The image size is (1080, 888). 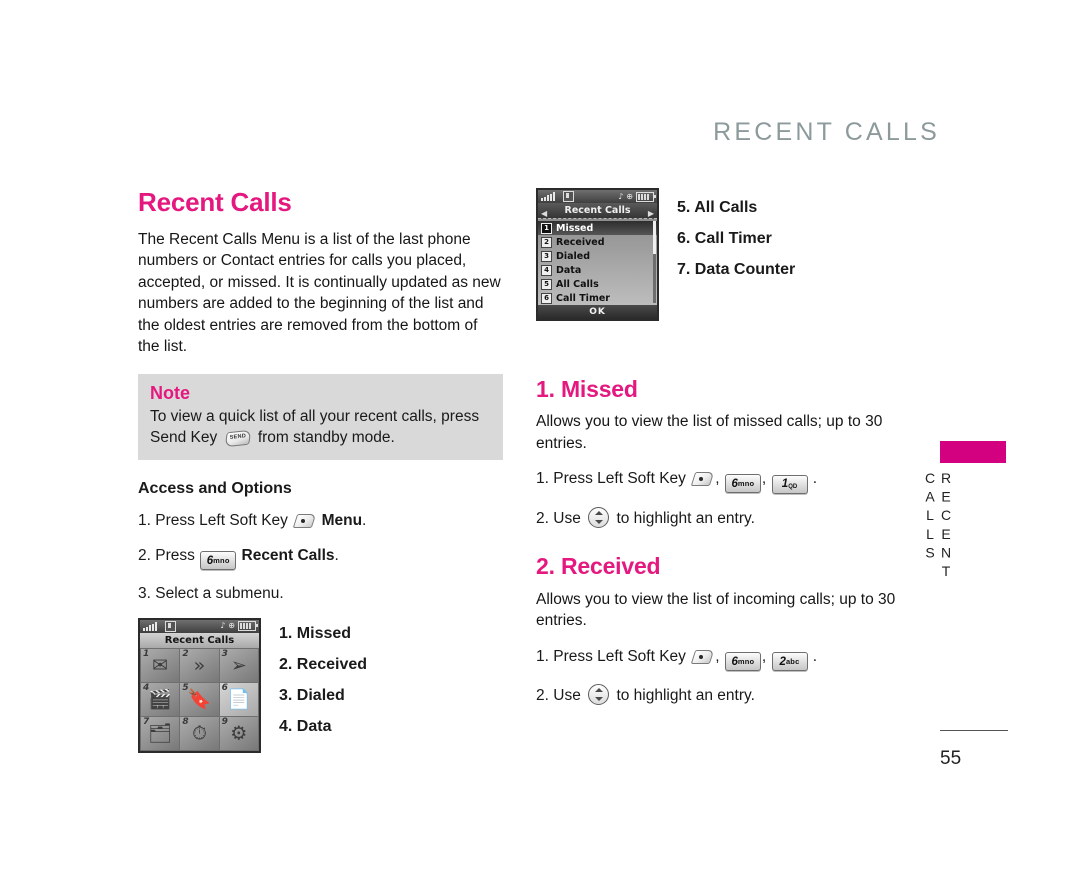 What do you see at coordinates (646, 196) in the screenshot?
I see `battery-icon` at bounding box center [646, 196].